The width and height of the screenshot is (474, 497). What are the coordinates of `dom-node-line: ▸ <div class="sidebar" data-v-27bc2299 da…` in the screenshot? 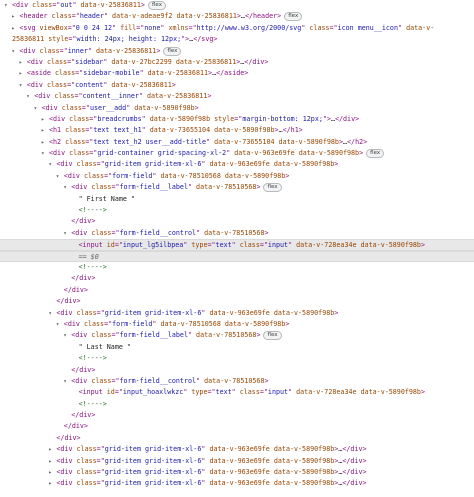 It's located at (237, 62).